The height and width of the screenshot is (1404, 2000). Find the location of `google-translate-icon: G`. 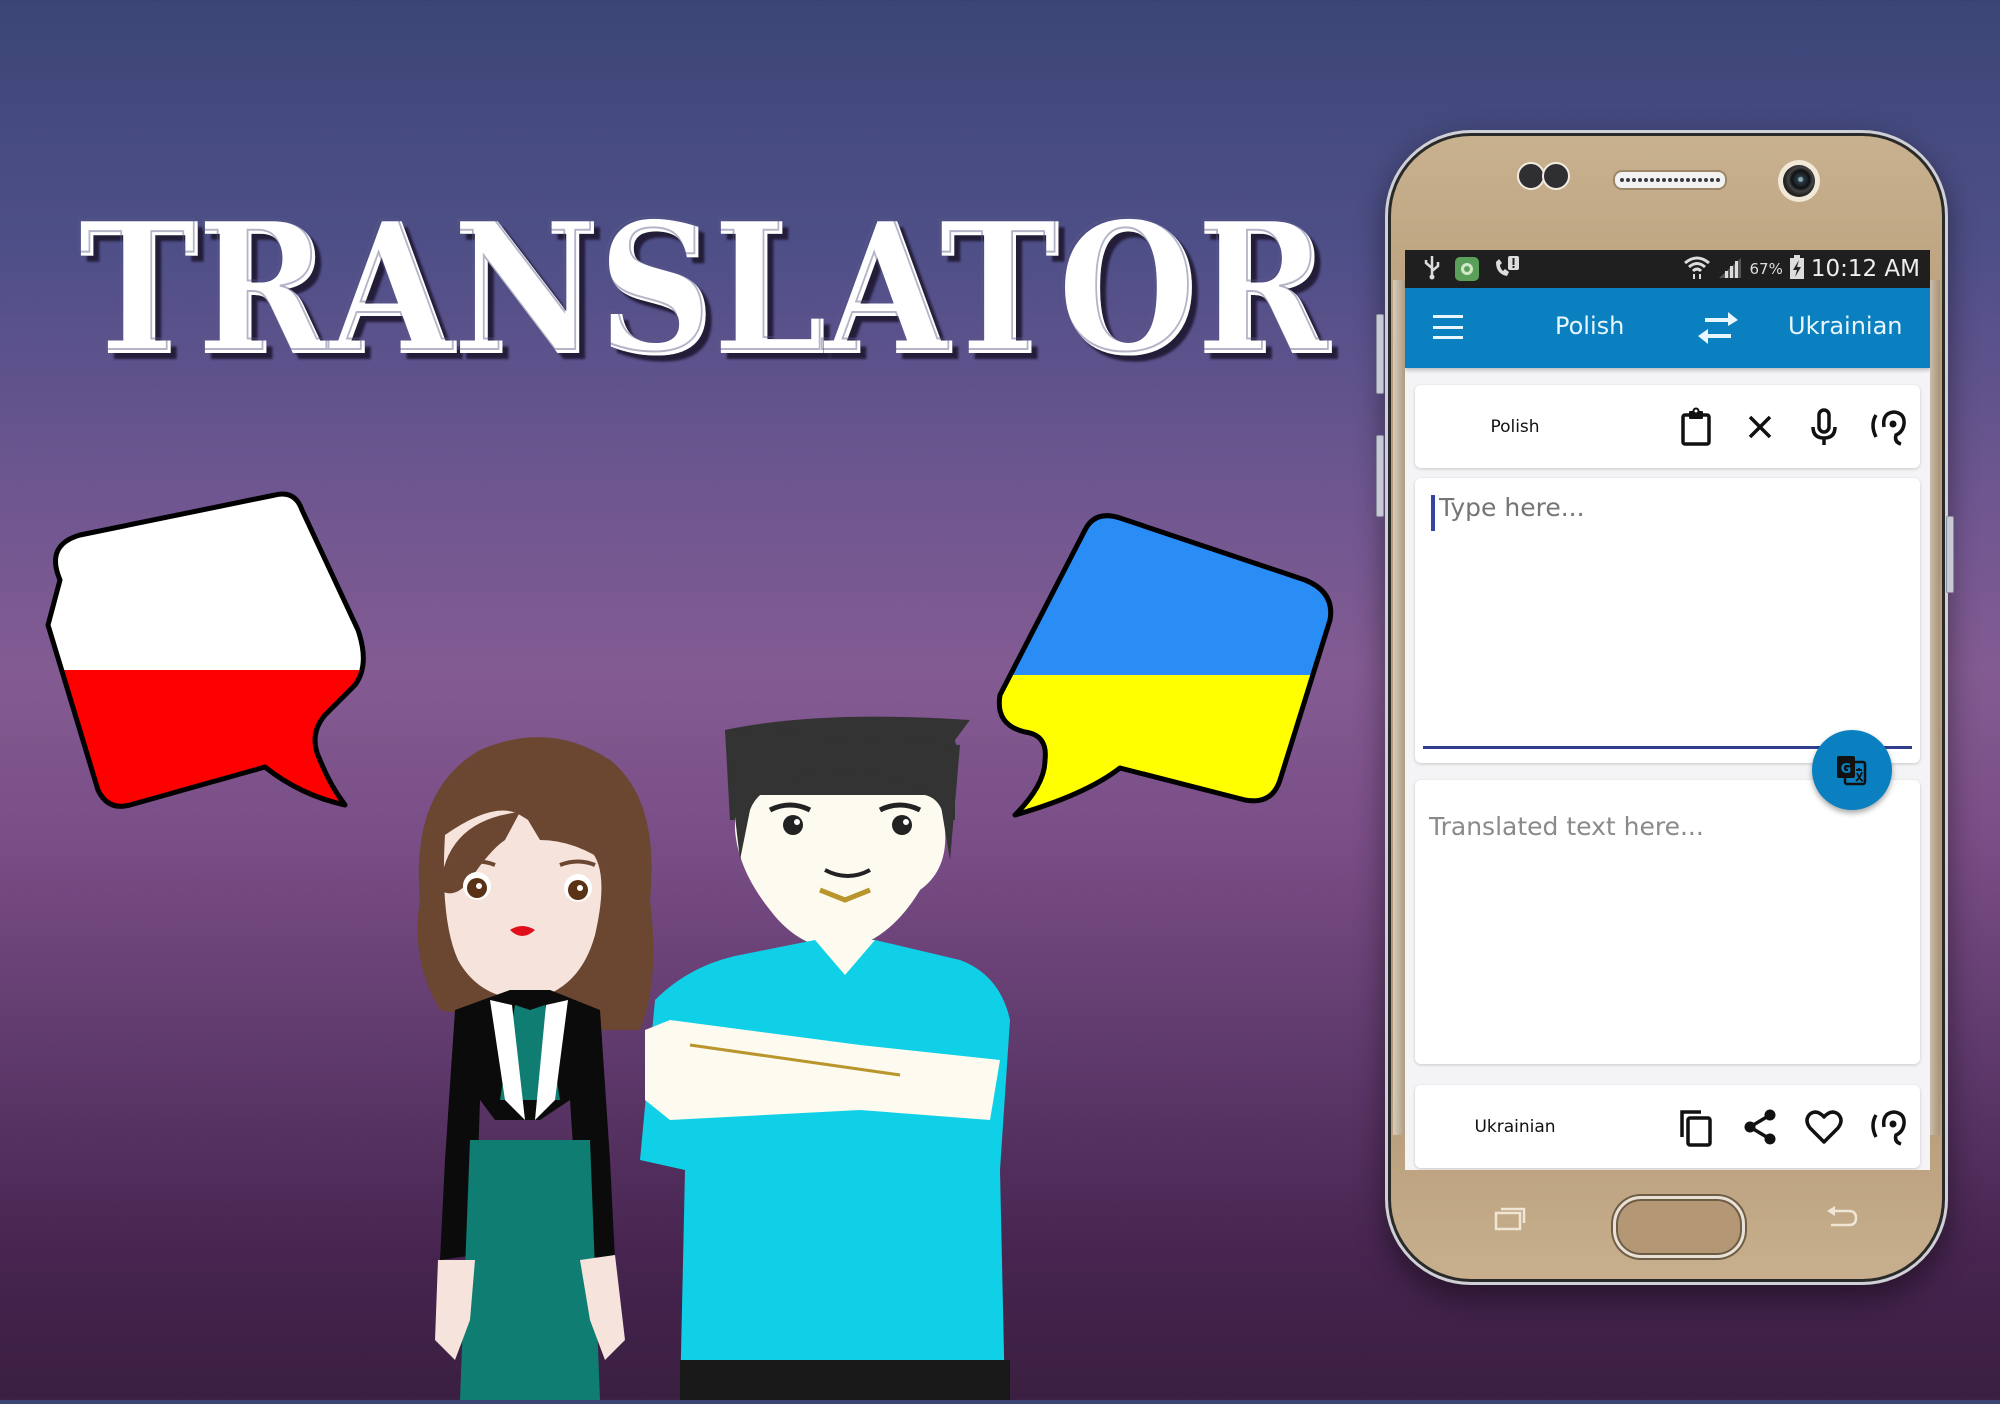

google-translate-icon: G is located at coordinates (1852, 771).